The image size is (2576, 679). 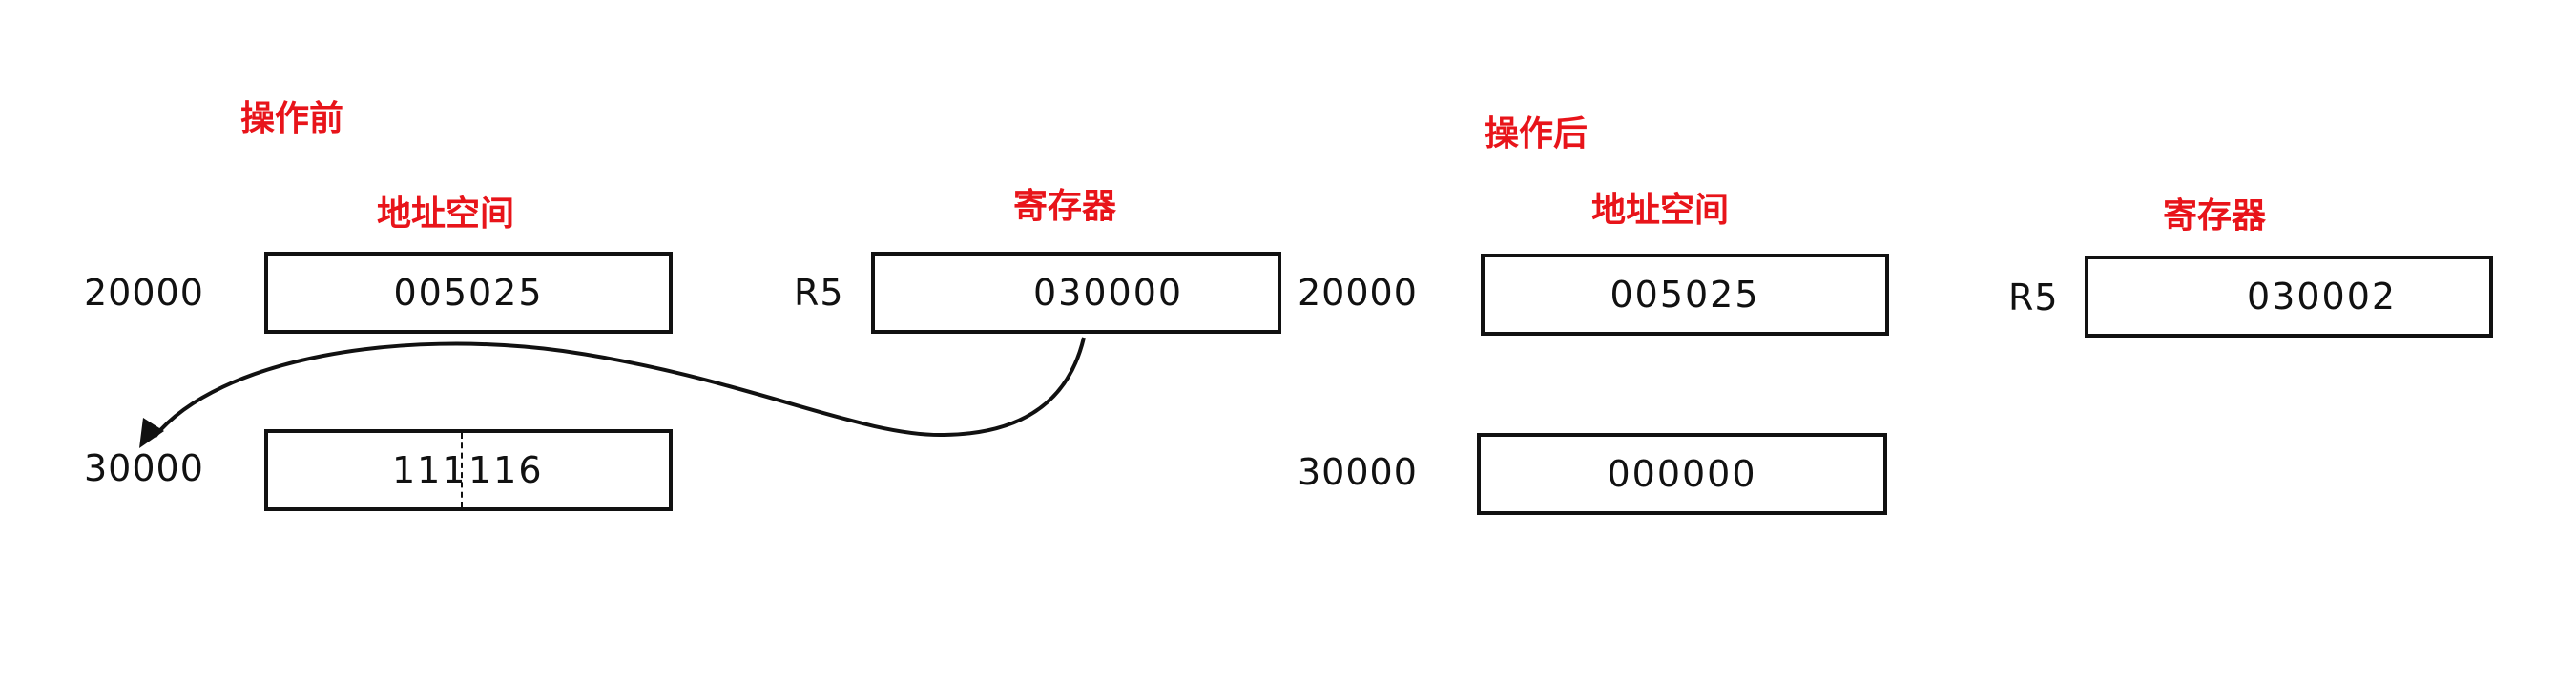 What do you see at coordinates (619, 388) in the screenshot?
I see `pointer-curve` at bounding box center [619, 388].